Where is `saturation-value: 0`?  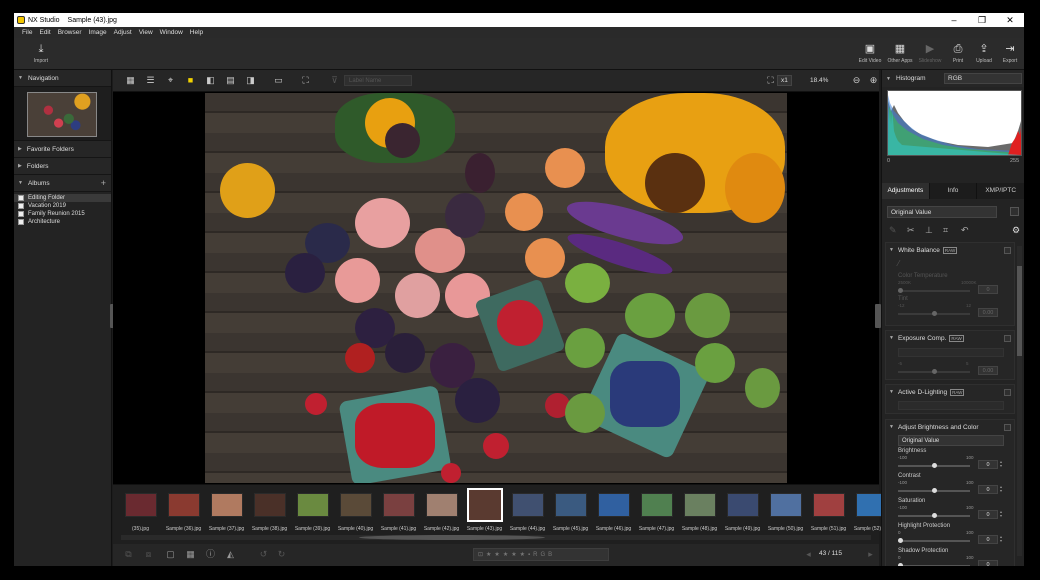
saturation-value: 0 is located at coordinates (988, 514).